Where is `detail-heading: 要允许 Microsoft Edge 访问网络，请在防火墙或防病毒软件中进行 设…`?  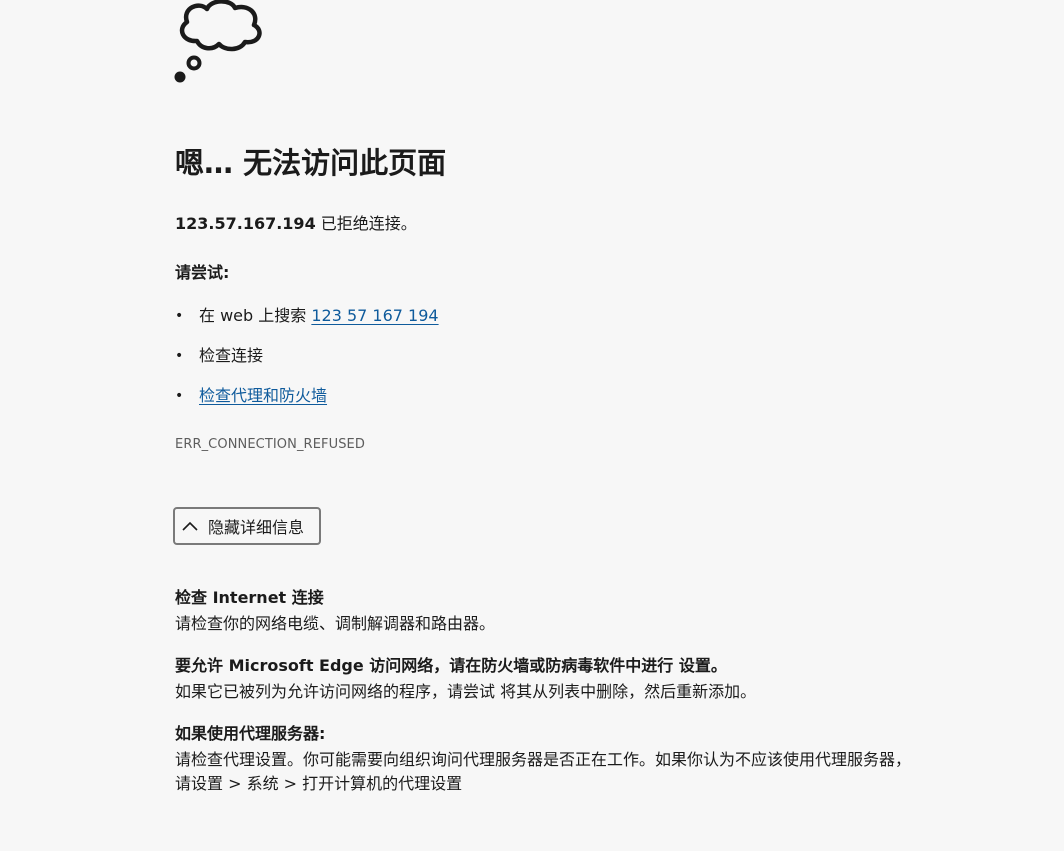
detail-heading: 要允许 Microsoft Edge 访问网络，请在防火墙或防病毒软件中进行 设… is located at coordinates (451, 665).